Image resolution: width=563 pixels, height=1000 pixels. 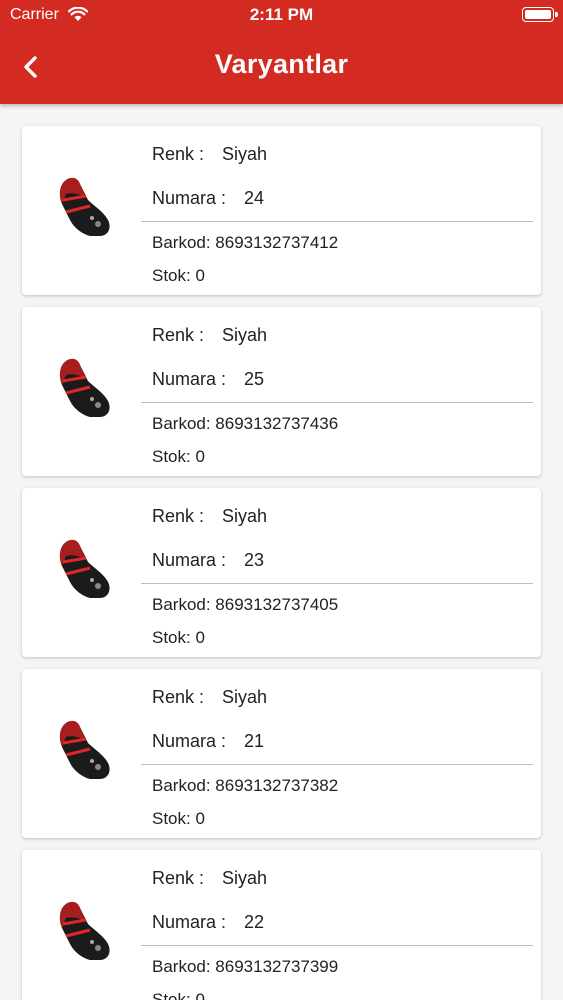 I want to click on numara-row: Numara : 24, so click(x=208, y=198).